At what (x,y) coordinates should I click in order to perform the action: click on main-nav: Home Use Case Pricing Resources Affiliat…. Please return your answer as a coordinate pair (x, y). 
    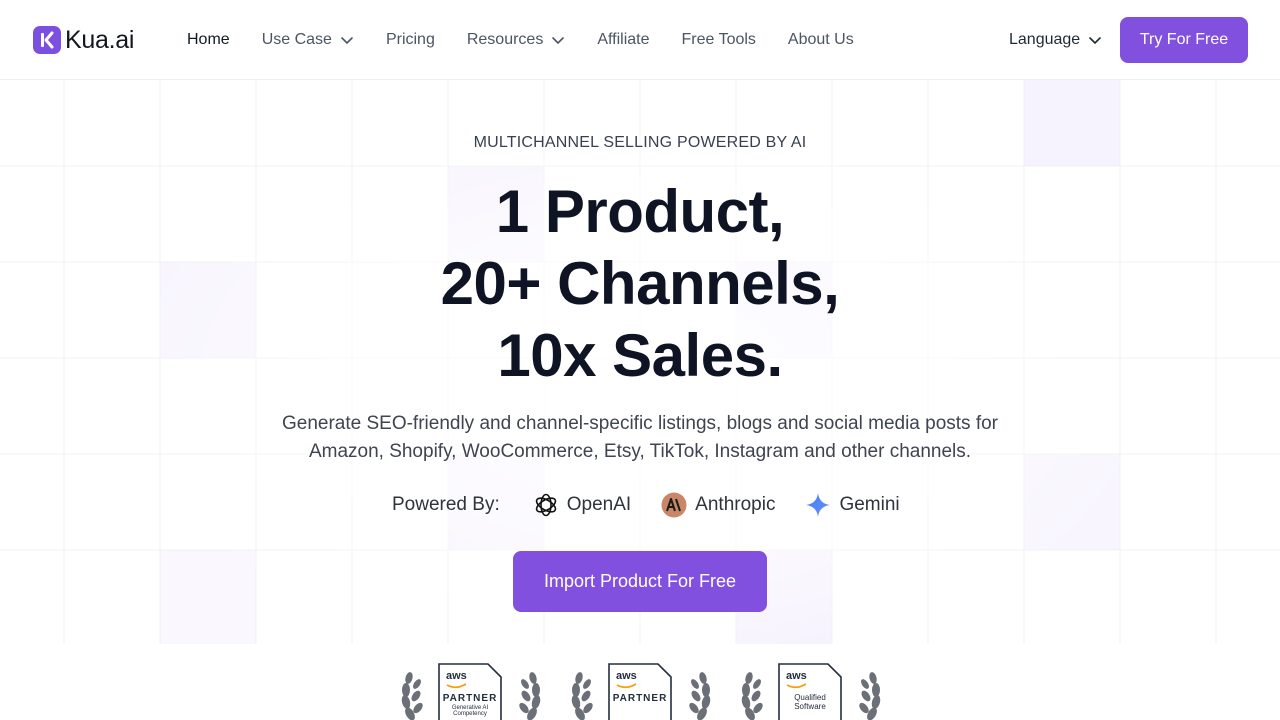
    Looking at the image, I should click on (536, 40).